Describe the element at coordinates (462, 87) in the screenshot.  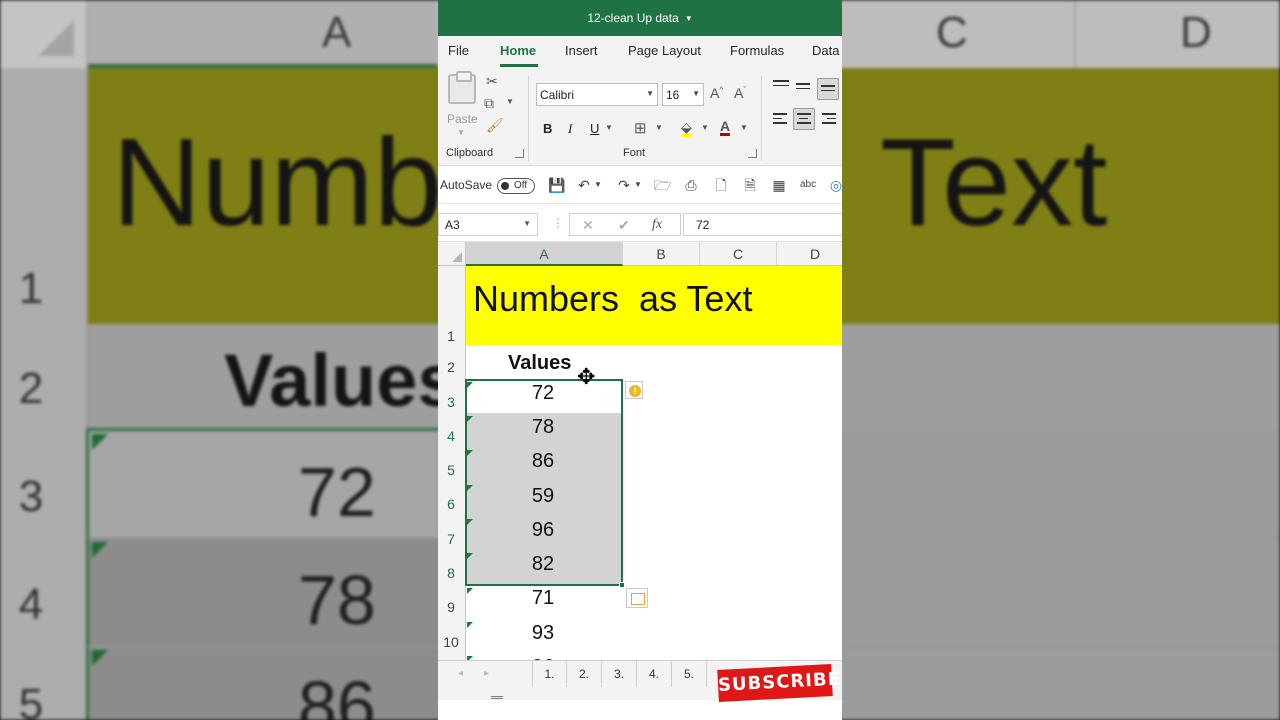
I see `paste-icon` at that location.